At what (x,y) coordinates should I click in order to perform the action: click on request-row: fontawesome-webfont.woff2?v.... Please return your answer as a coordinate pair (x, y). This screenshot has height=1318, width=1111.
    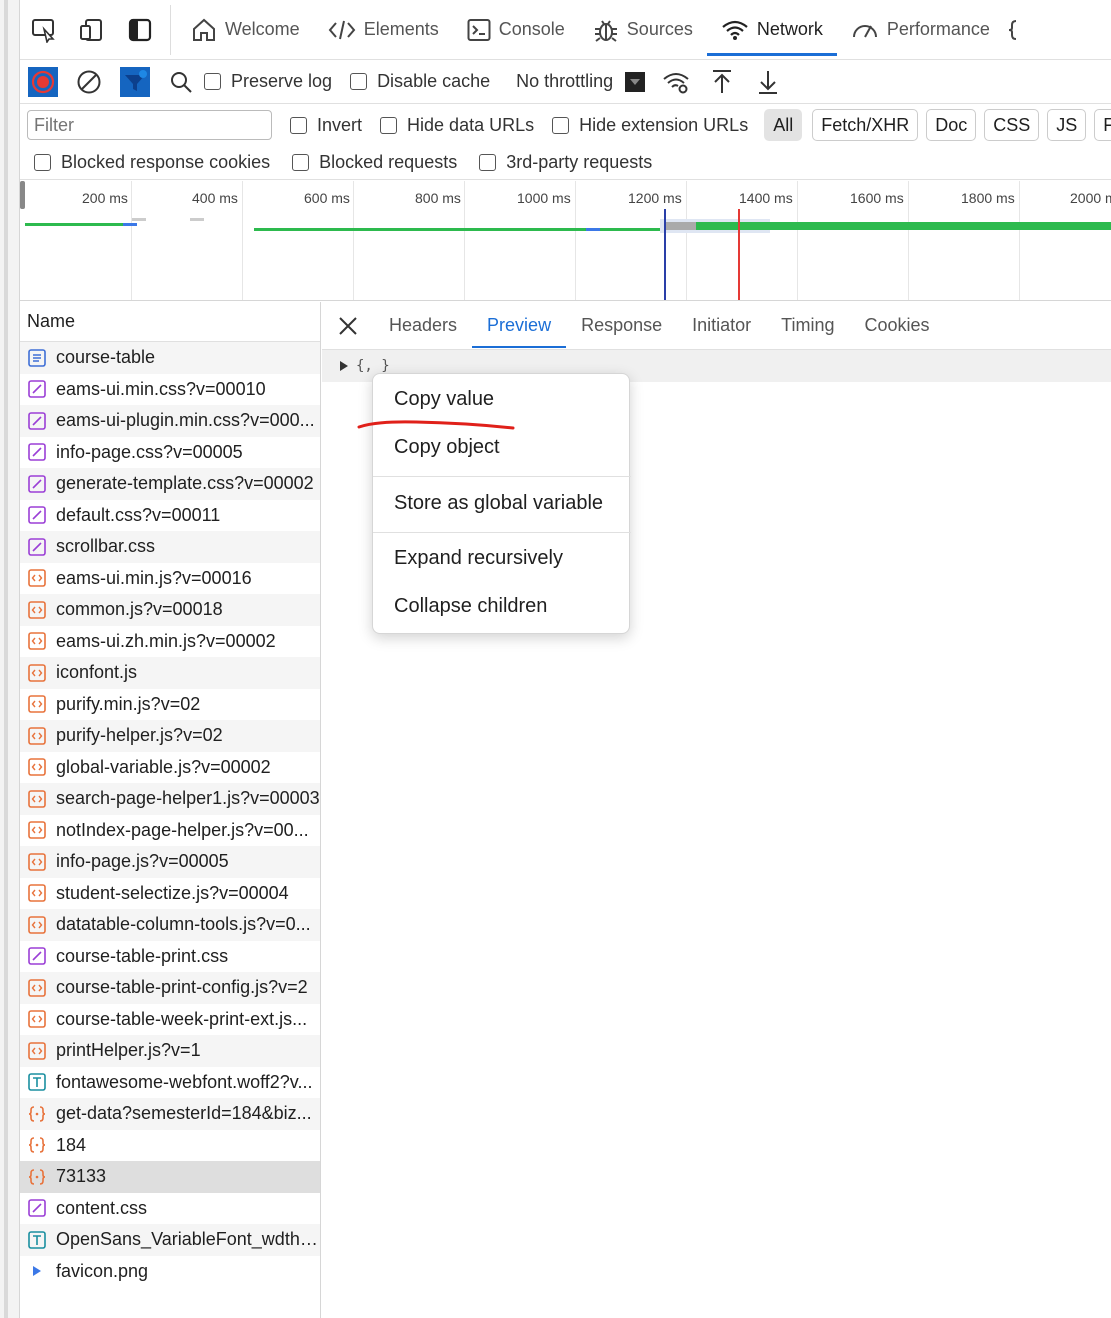
    Looking at the image, I should click on (170, 1083).